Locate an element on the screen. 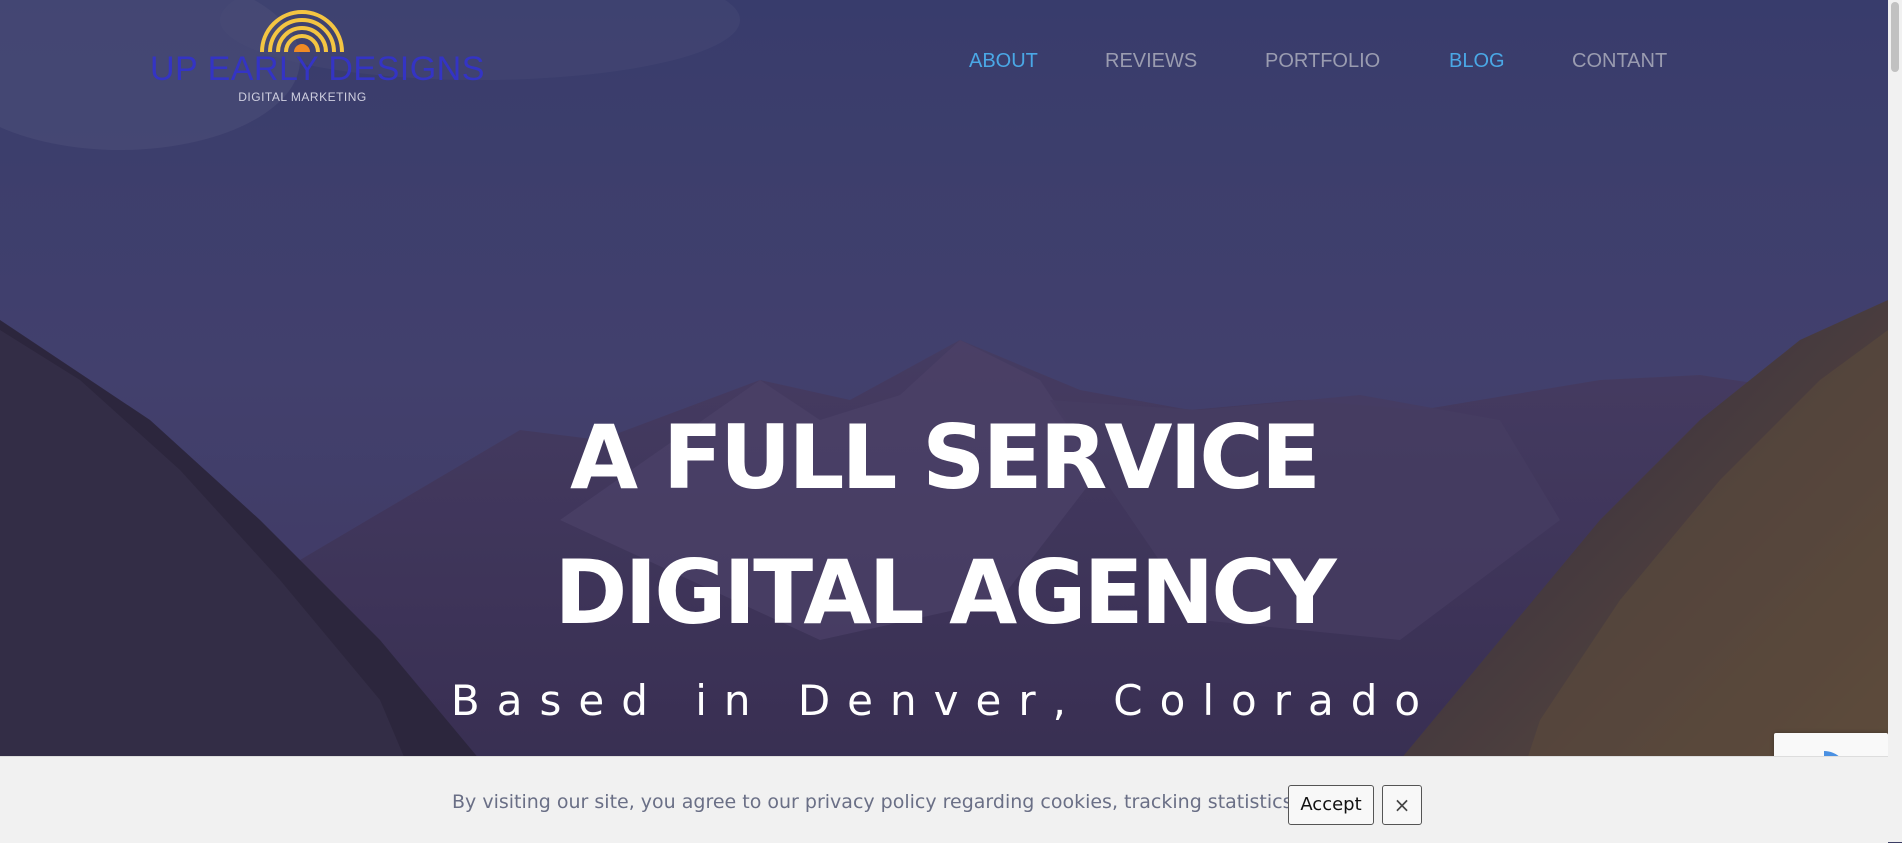  sunrise-logo-icon is located at coordinates (302, 31).